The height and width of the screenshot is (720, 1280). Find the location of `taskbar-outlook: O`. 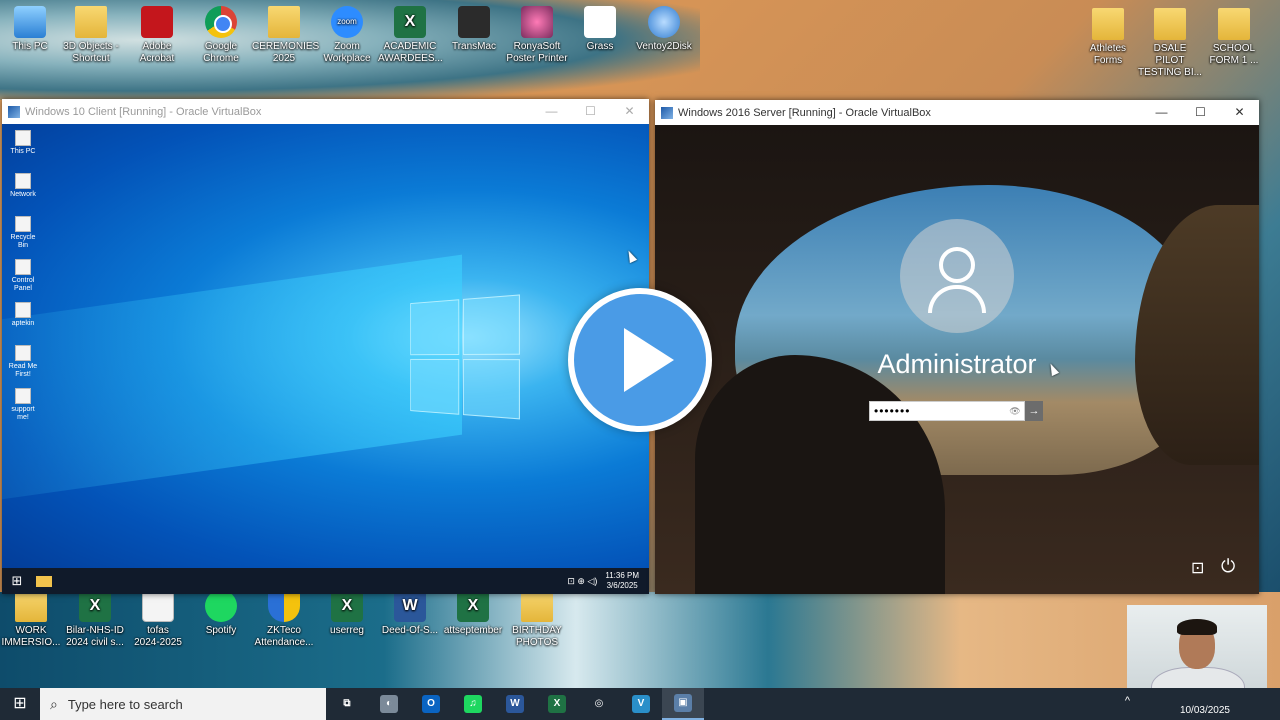

taskbar-outlook: O is located at coordinates (431, 704).